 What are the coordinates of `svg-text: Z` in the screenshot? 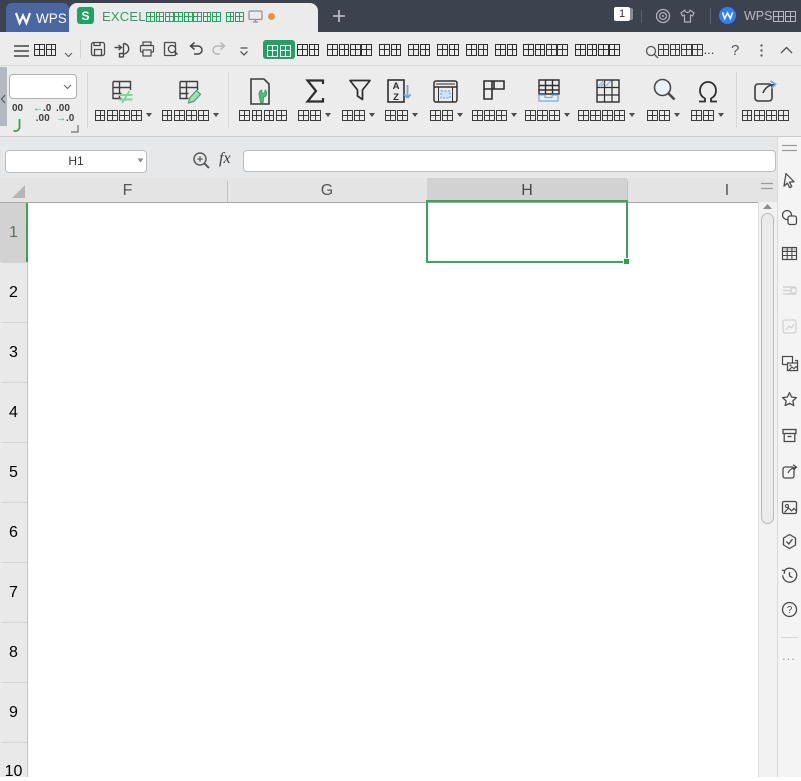 It's located at (396, 97).